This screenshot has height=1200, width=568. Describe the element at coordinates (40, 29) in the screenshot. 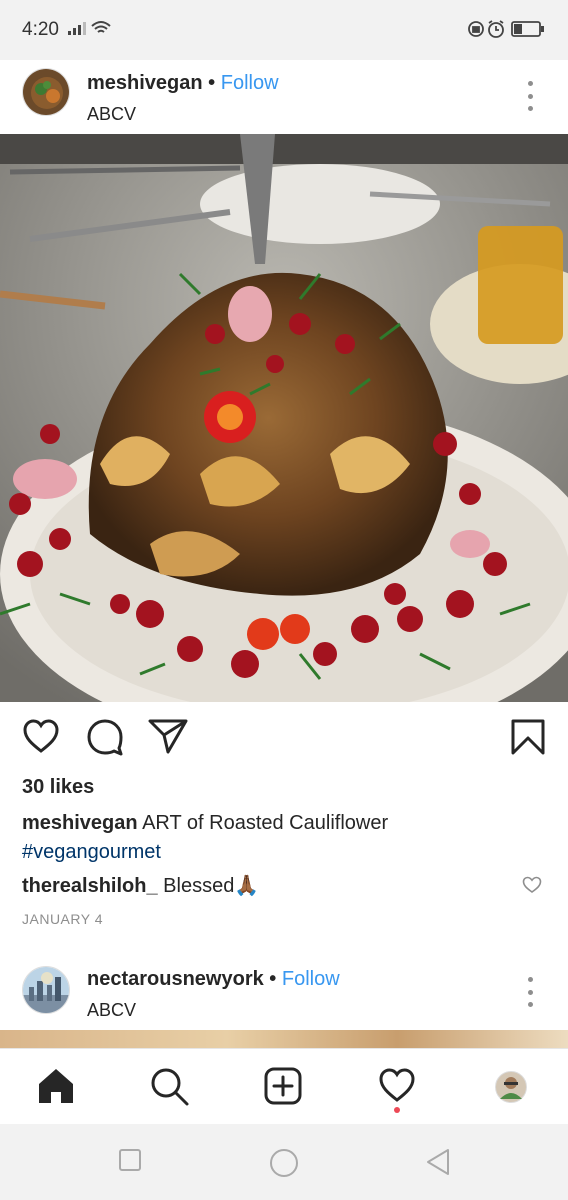

I see `status-time: 4:20` at that location.